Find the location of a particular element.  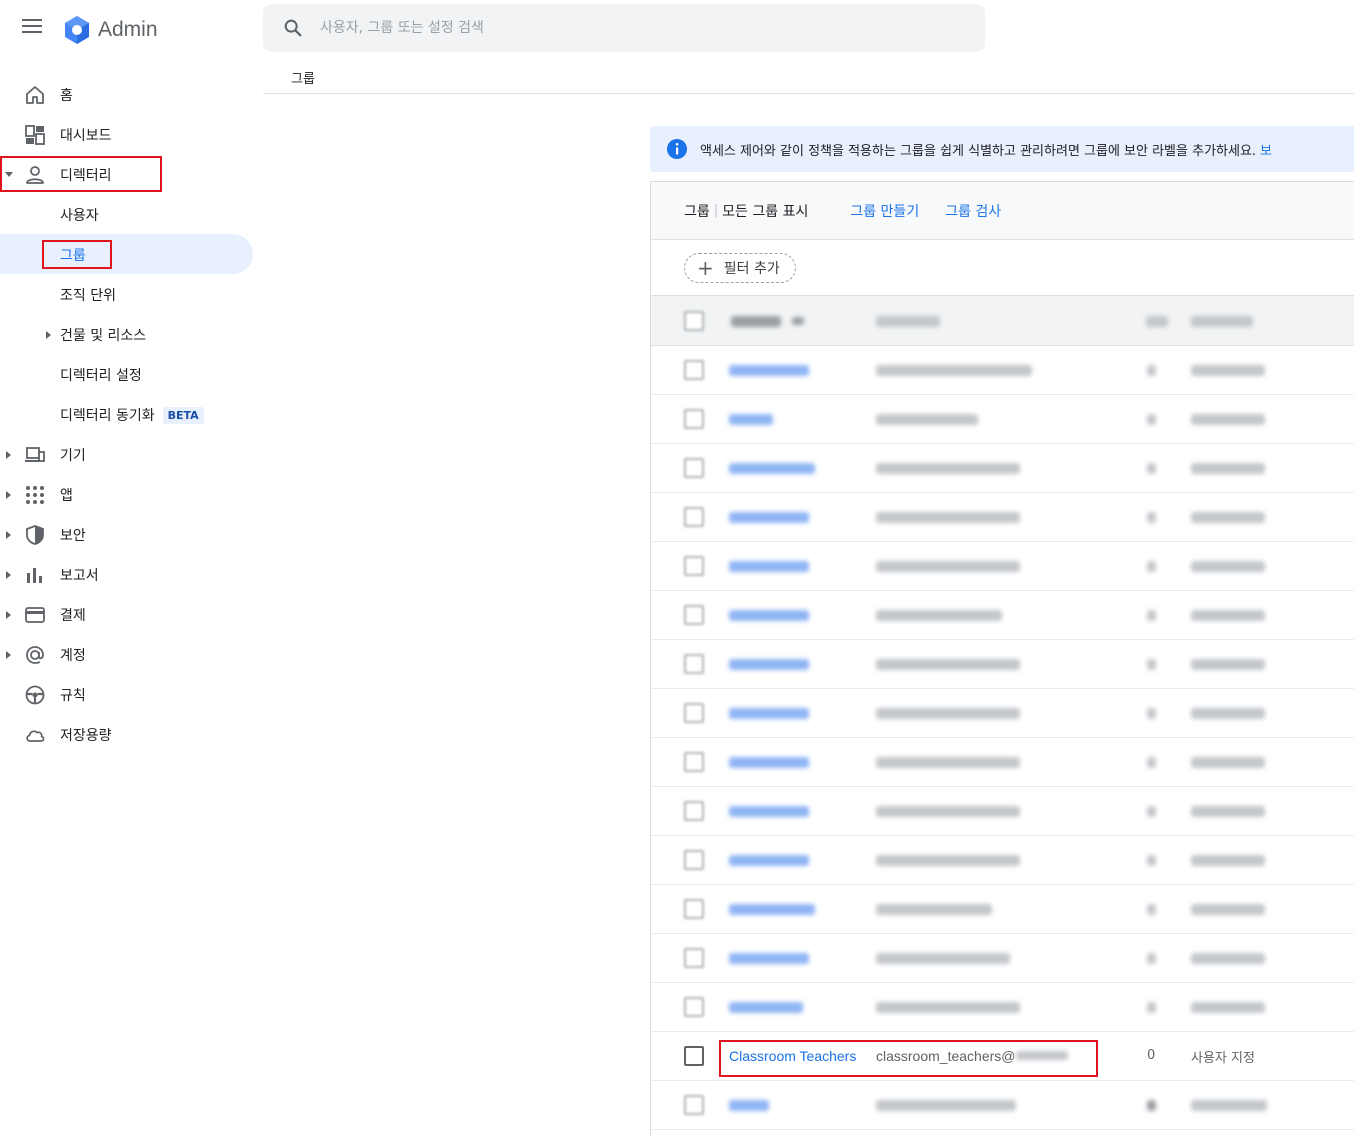

admin-logo: Admin is located at coordinates (110, 30).